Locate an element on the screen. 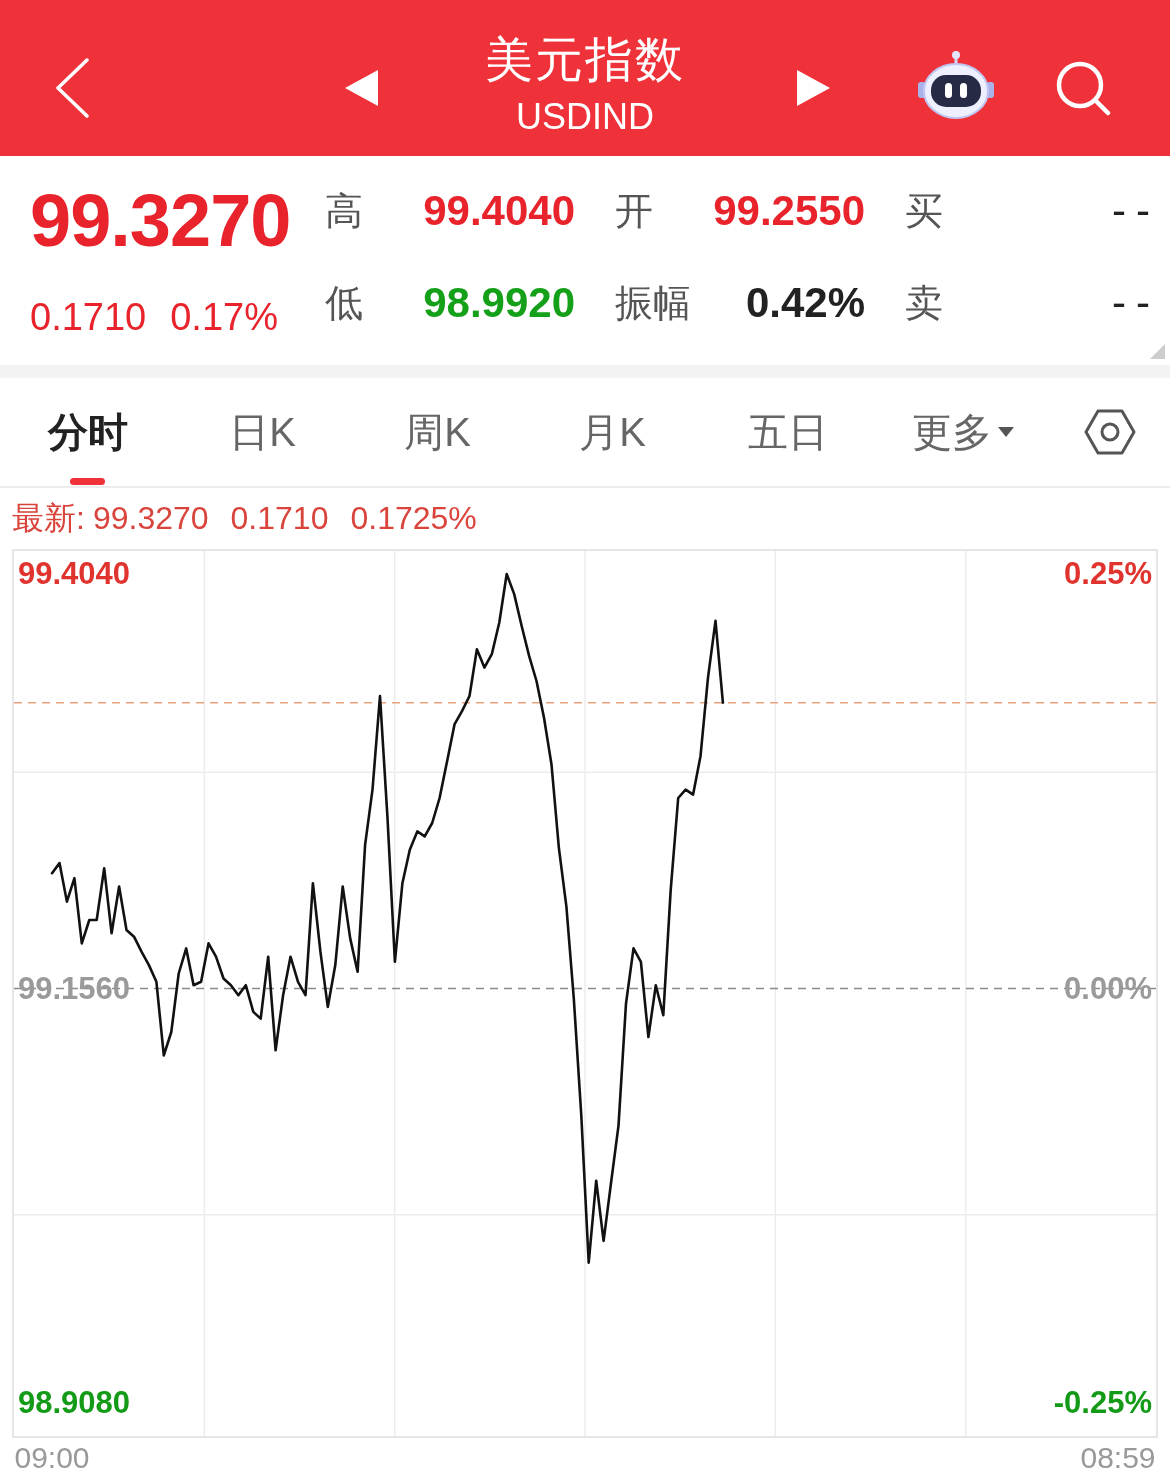  stat-value: 0.42% is located at coordinates (805, 303).